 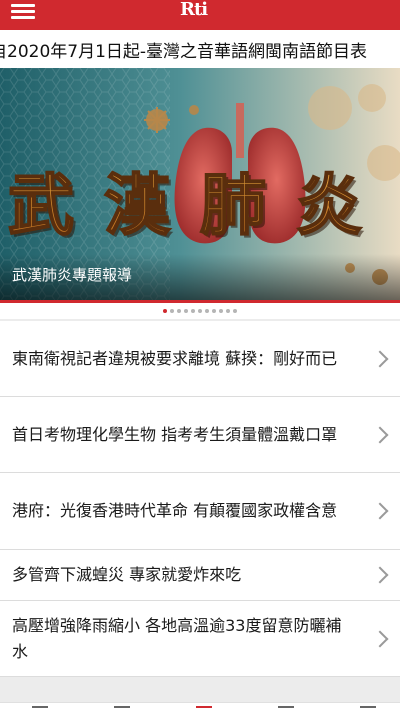 I want to click on logo-text: Rti, so click(x=194, y=10).